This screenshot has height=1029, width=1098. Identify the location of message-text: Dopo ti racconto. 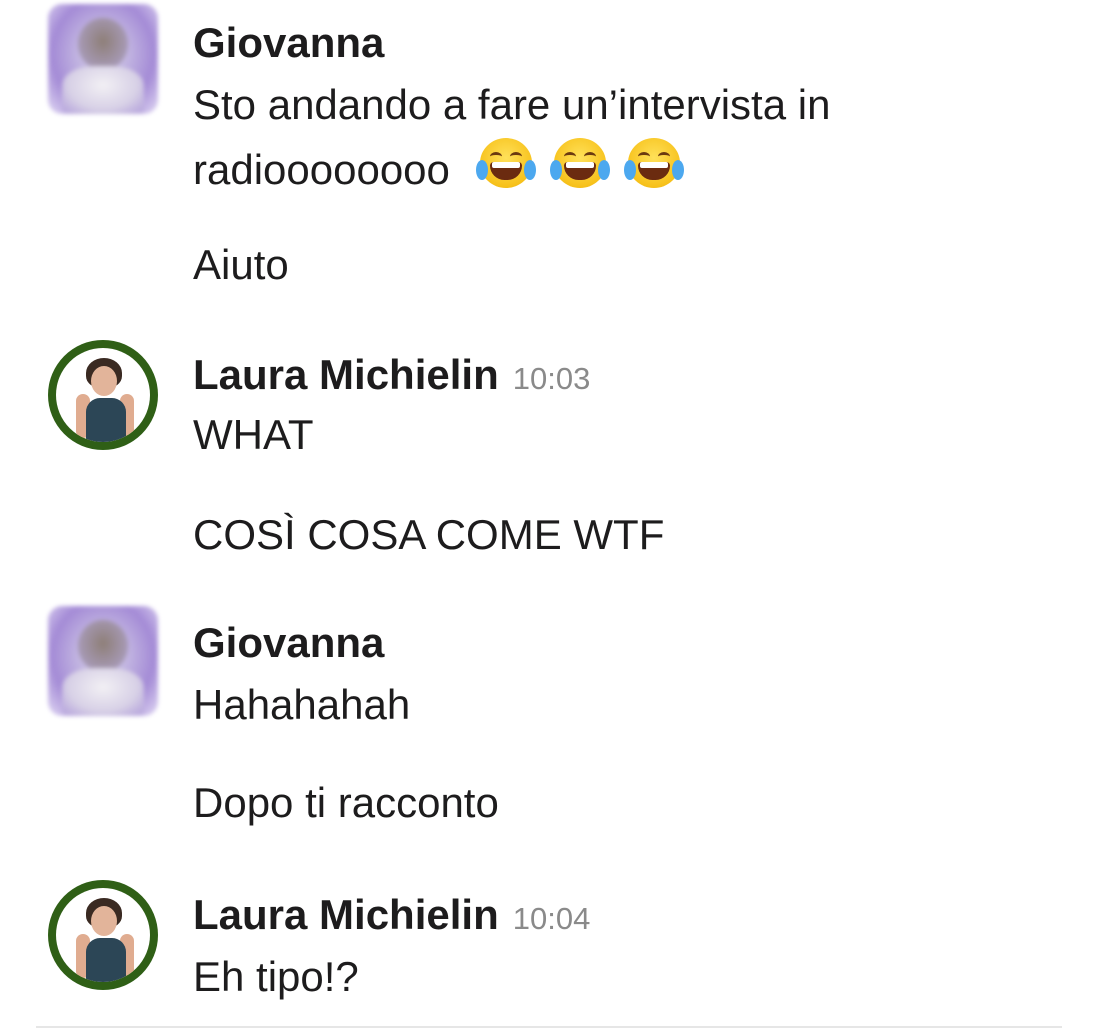
(346, 803).